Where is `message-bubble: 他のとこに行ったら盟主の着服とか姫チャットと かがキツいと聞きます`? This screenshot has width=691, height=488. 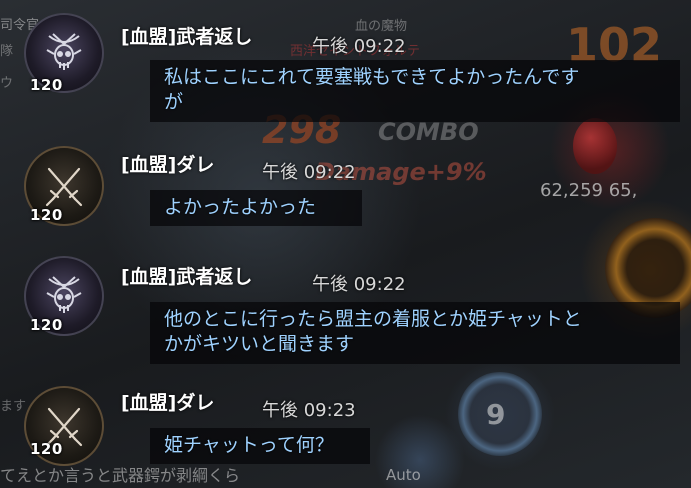 message-bubble: 他のとこに行ったら盟主の着服とか姫チャットと かがキツいと聞きます is located at coordinates (415, 333).